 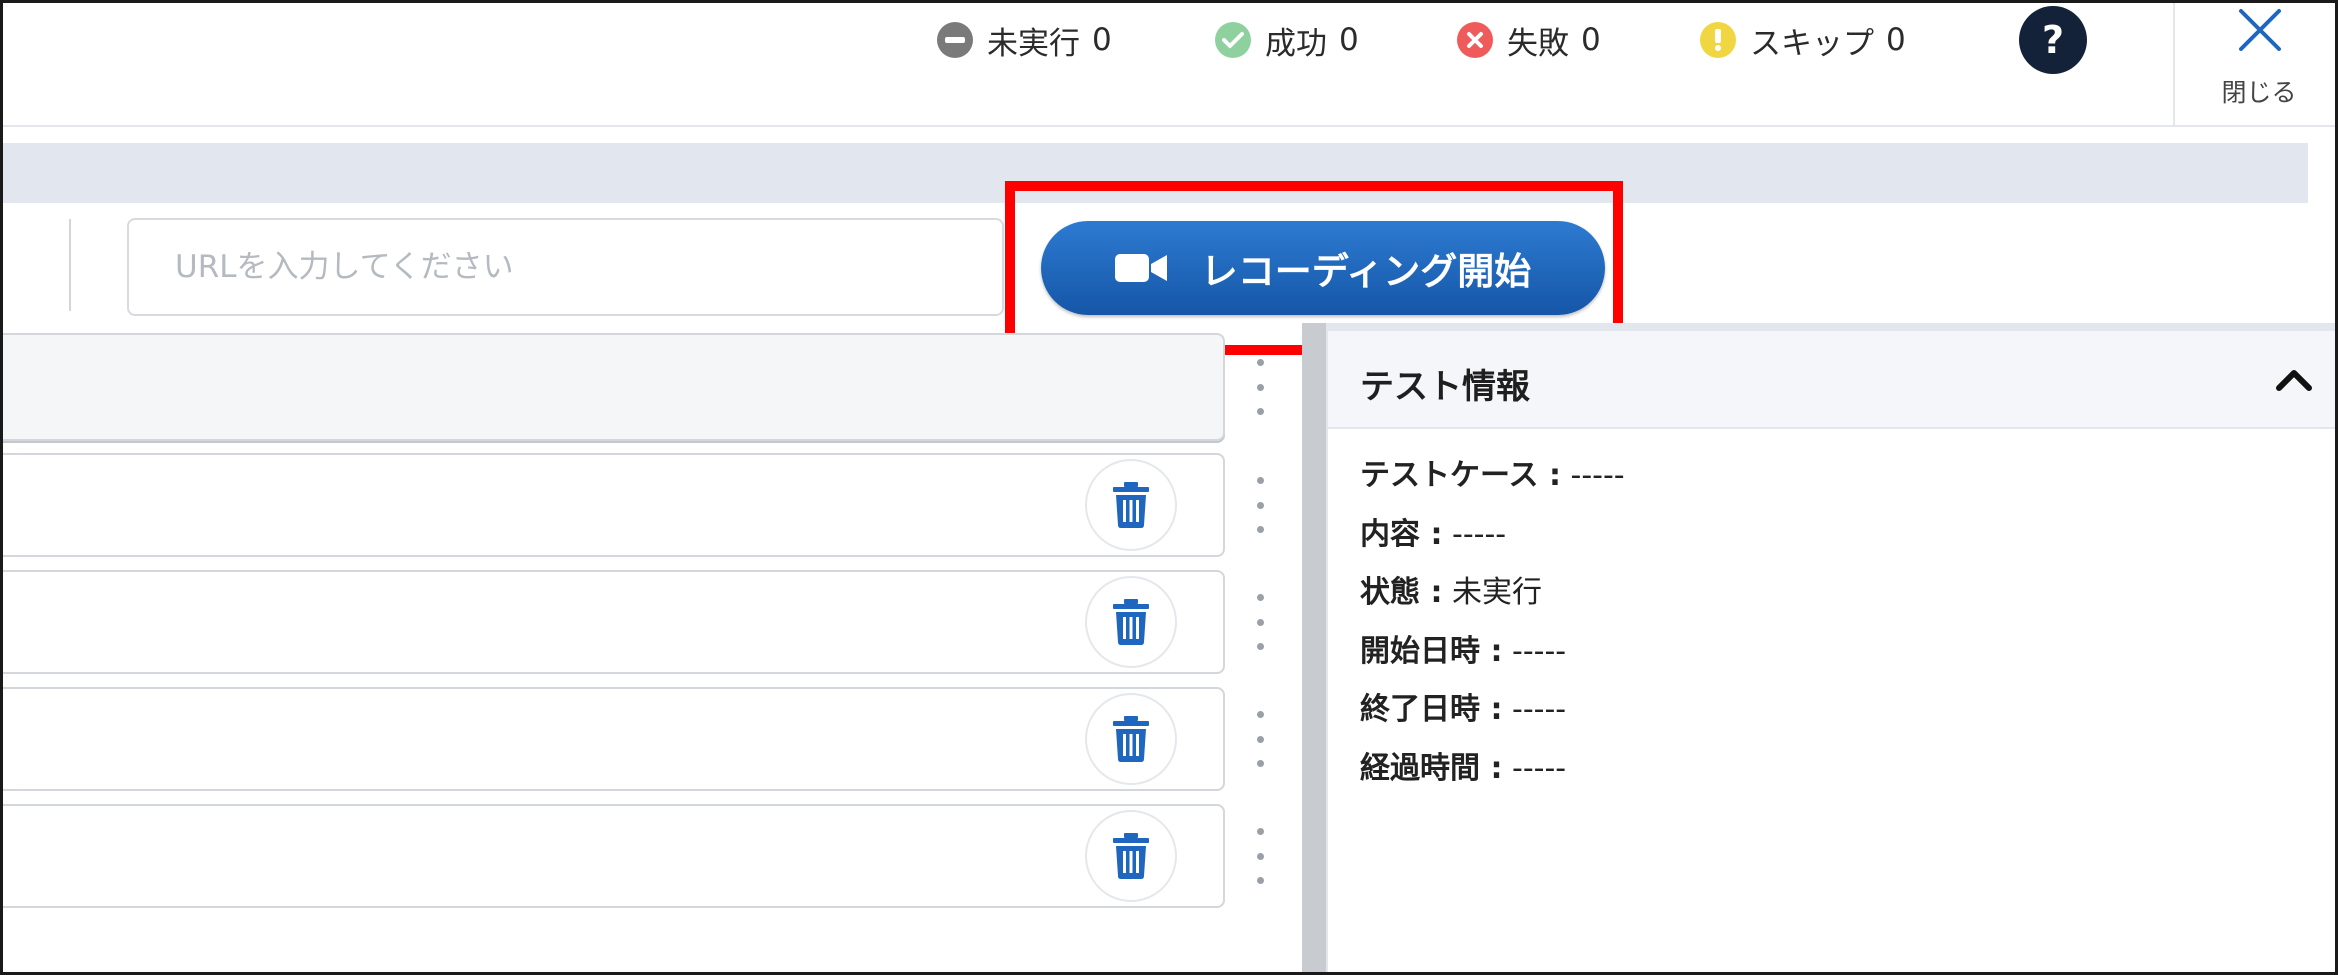 I want to click on status-pending-label: 未実行, so click(x=1033, y=43).